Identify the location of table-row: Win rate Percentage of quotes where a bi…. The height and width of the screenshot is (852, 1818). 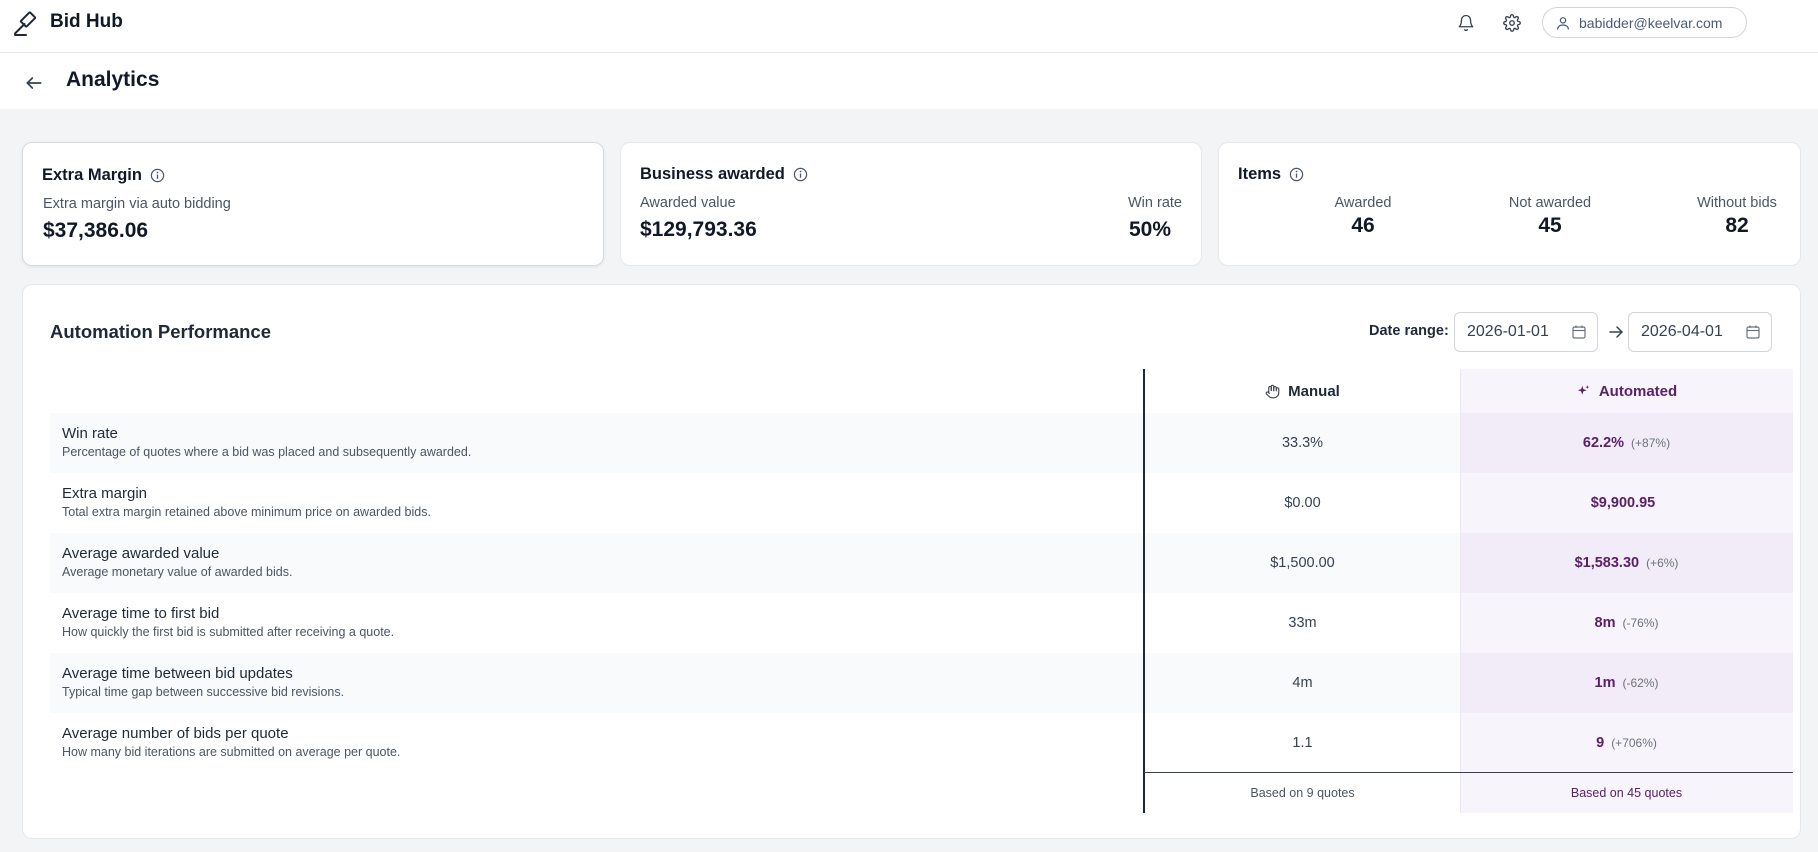
(921, 443).